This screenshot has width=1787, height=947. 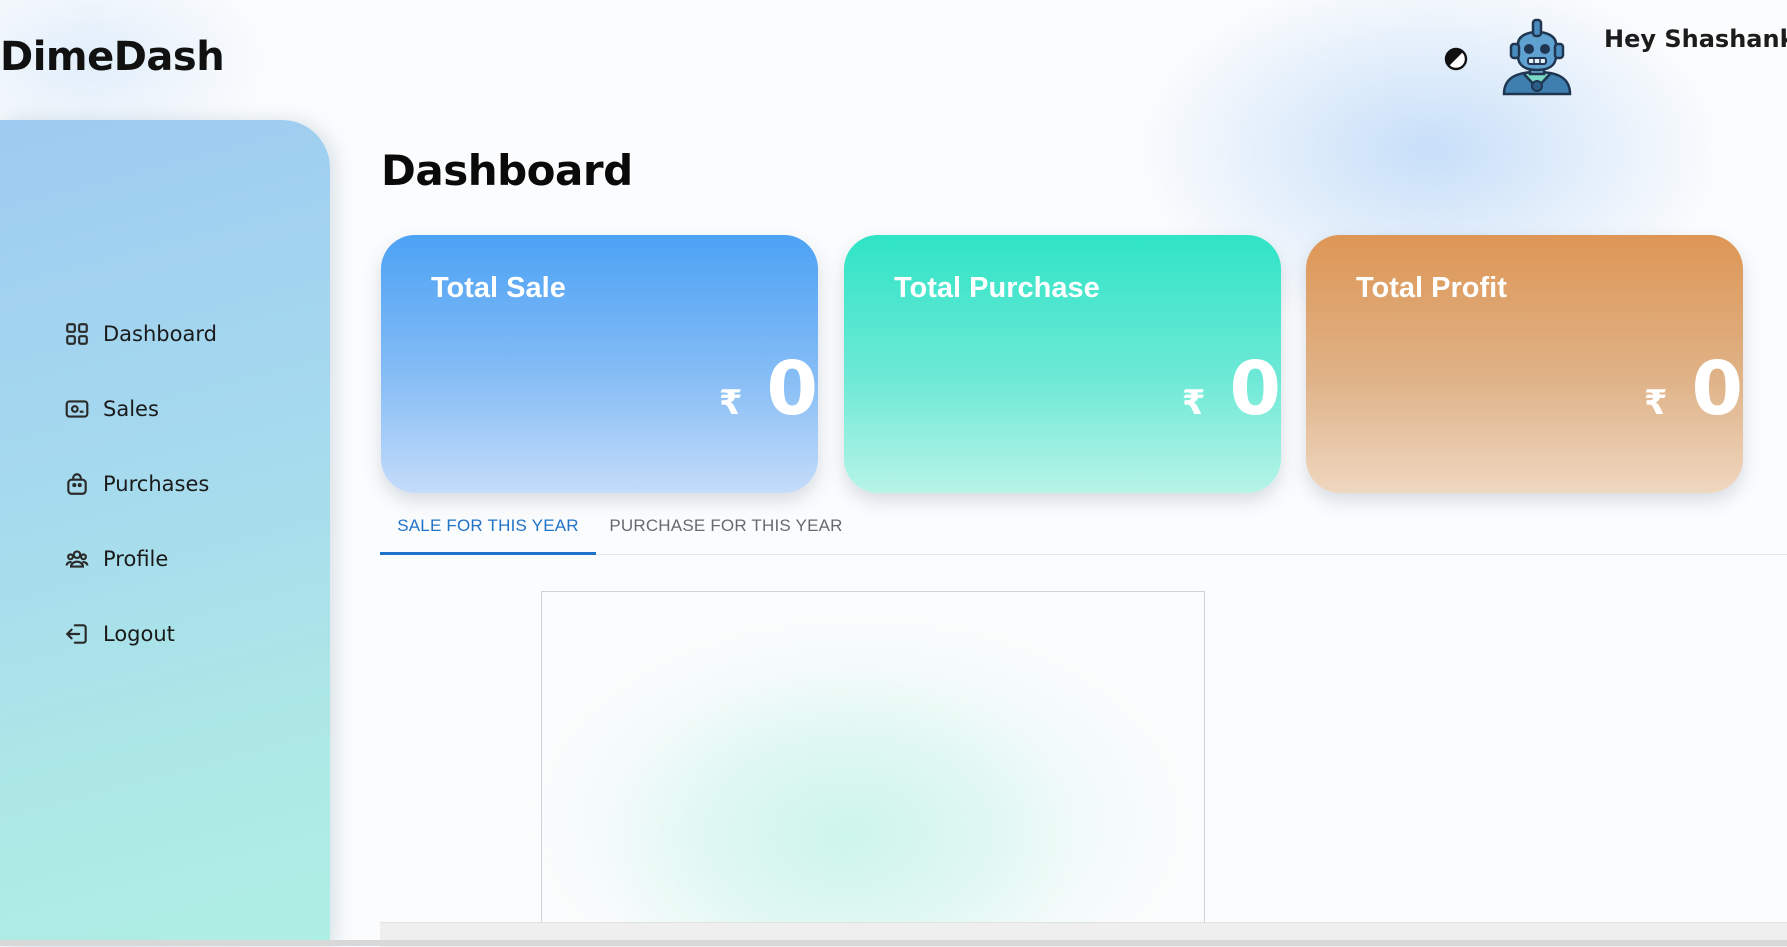 What do you see at coordinates (997, 288) in the screenshot?
I see `card-title: Total Purchase` at bounding box center [997, 288].